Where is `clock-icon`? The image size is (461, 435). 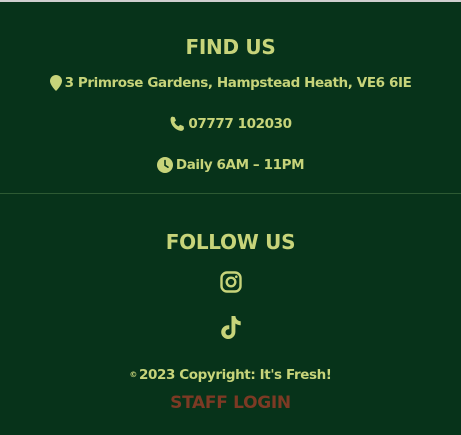
clock-icon is located at coordinates (164, 165).